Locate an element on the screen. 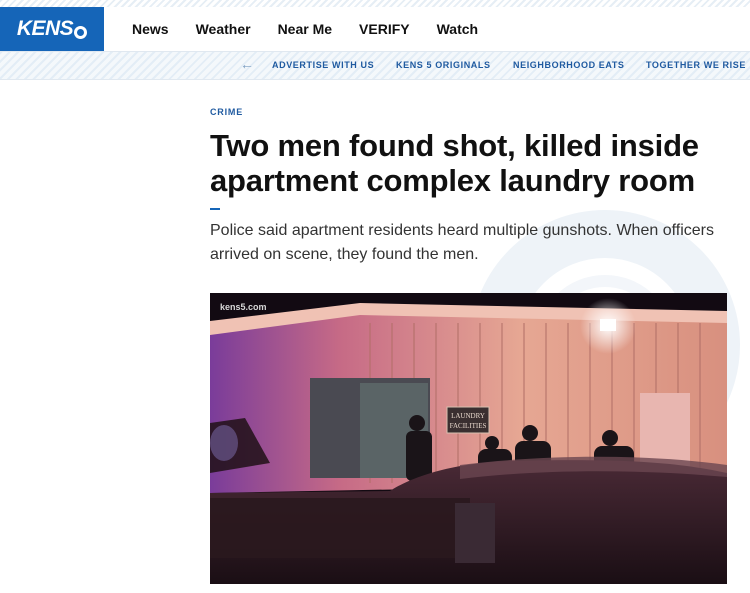 The height and width of the screenshot is (593, 750). kens5-logo-icon is located at coordinates (81, 32).